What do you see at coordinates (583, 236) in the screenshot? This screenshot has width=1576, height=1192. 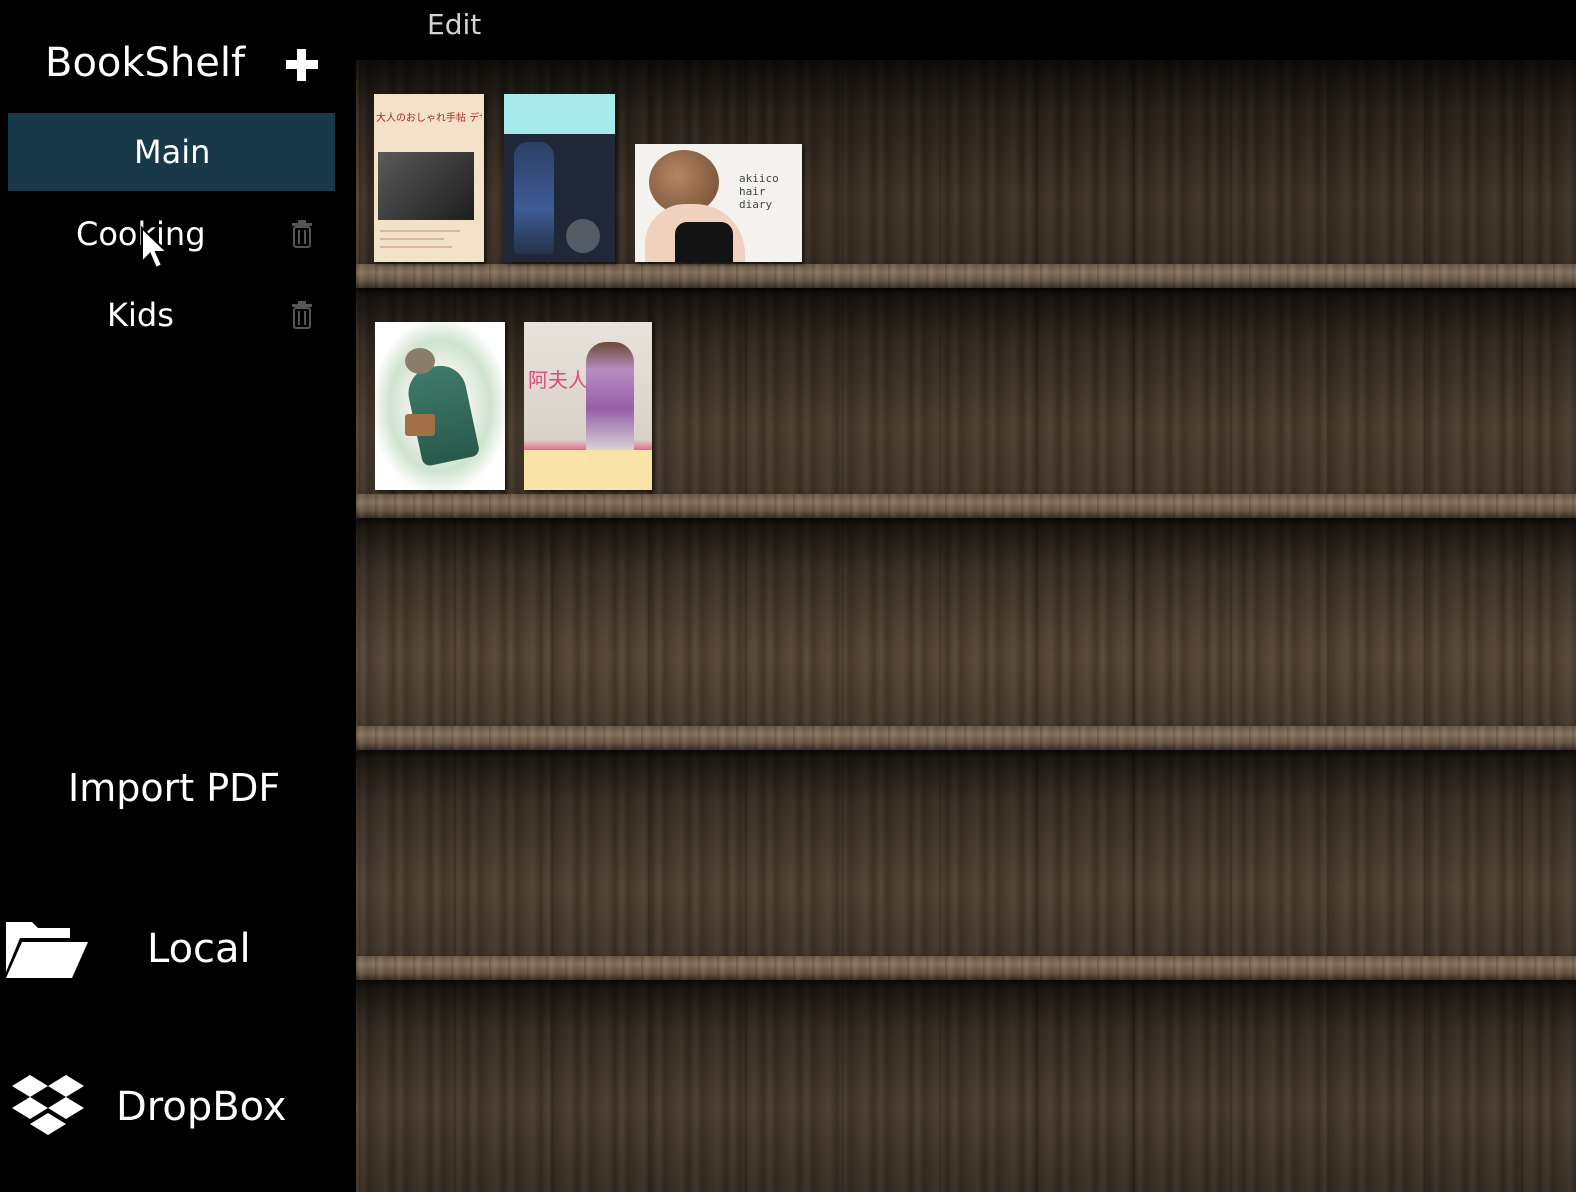 I see `book-cover-badge` at bounding box center [583, 236].